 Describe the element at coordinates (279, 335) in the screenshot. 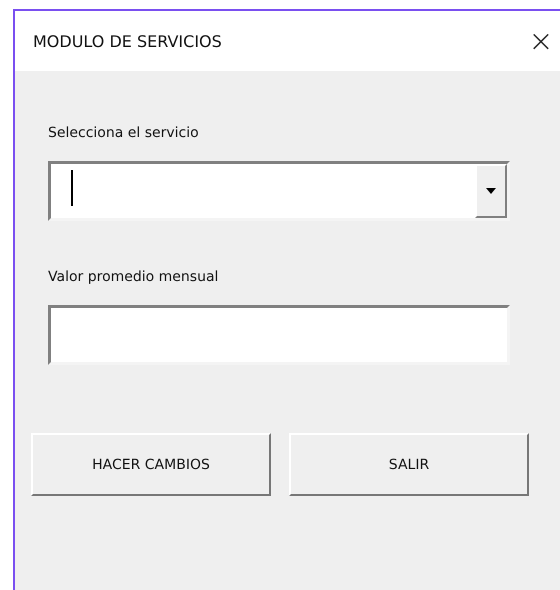

I see `input-field` at that location.